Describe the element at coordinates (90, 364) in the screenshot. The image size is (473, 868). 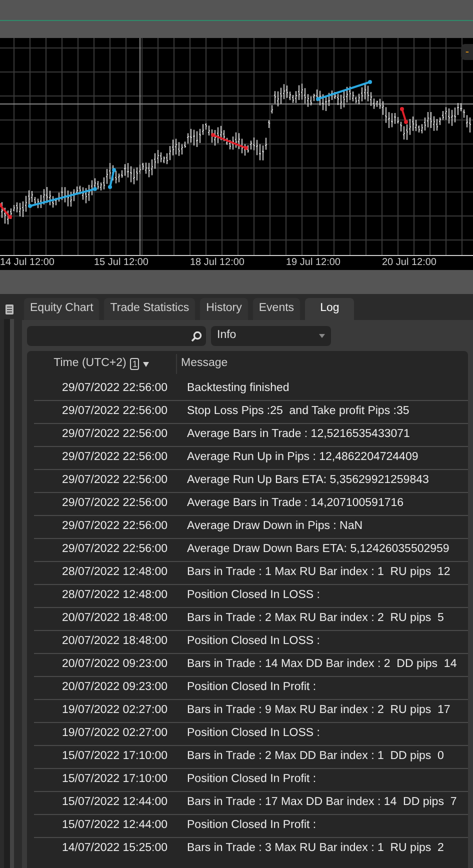
I see `column-header: Time (UTC+2)` at that location.